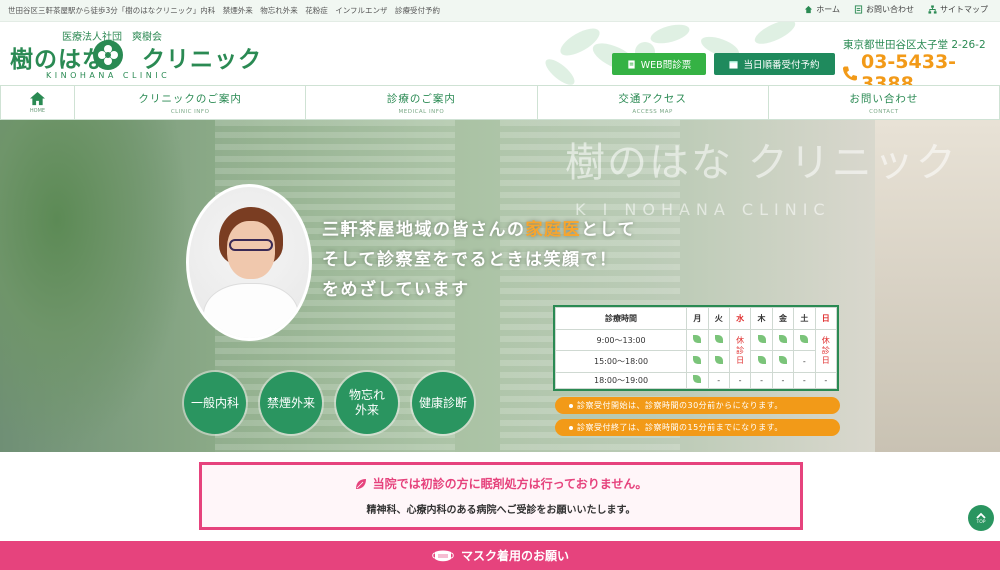 This screenshot has width=1000, height=570. I want to click on hours-row: 9:00～13:00 休診日 休診日, so click(696, 350).